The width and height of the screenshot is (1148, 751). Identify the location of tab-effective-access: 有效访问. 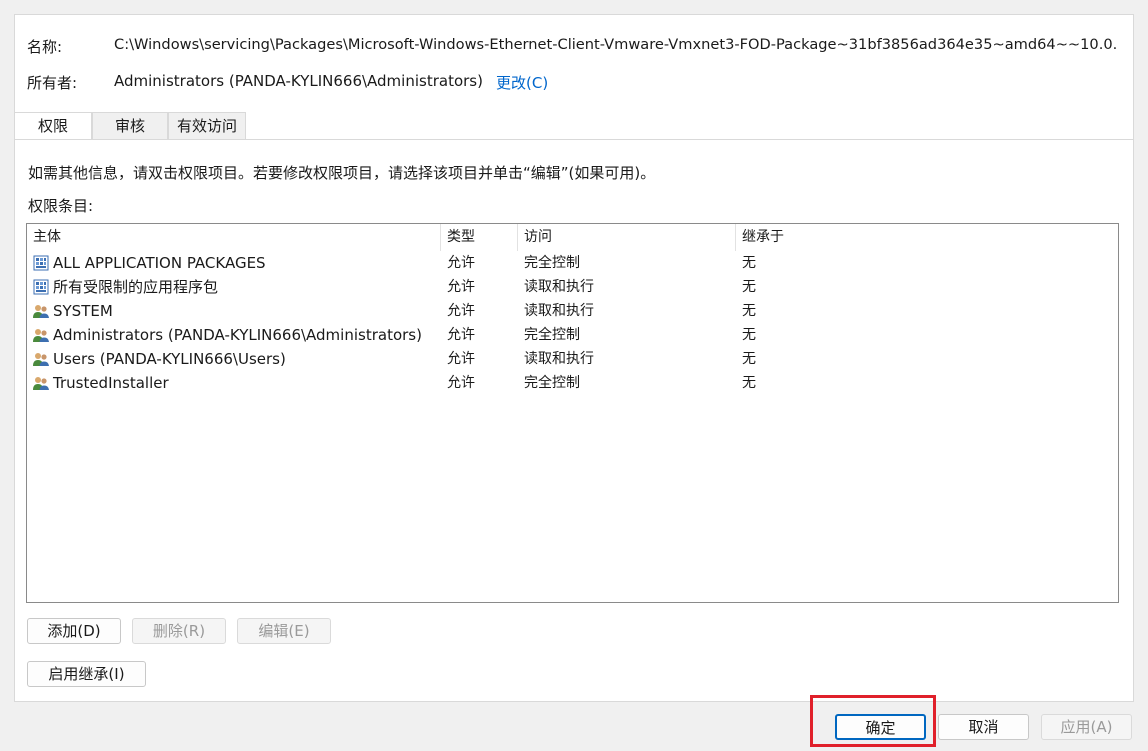
(207, 125).